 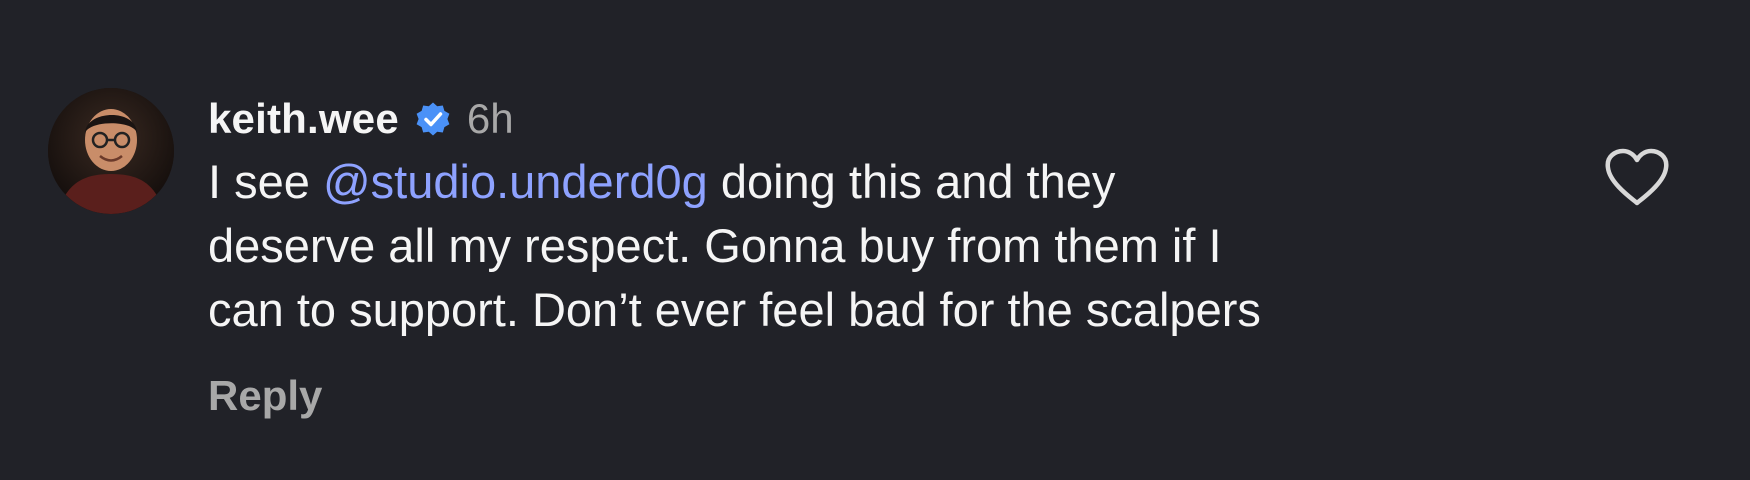 I want to click on verified-badge-icon, so click(x=433, y=119).